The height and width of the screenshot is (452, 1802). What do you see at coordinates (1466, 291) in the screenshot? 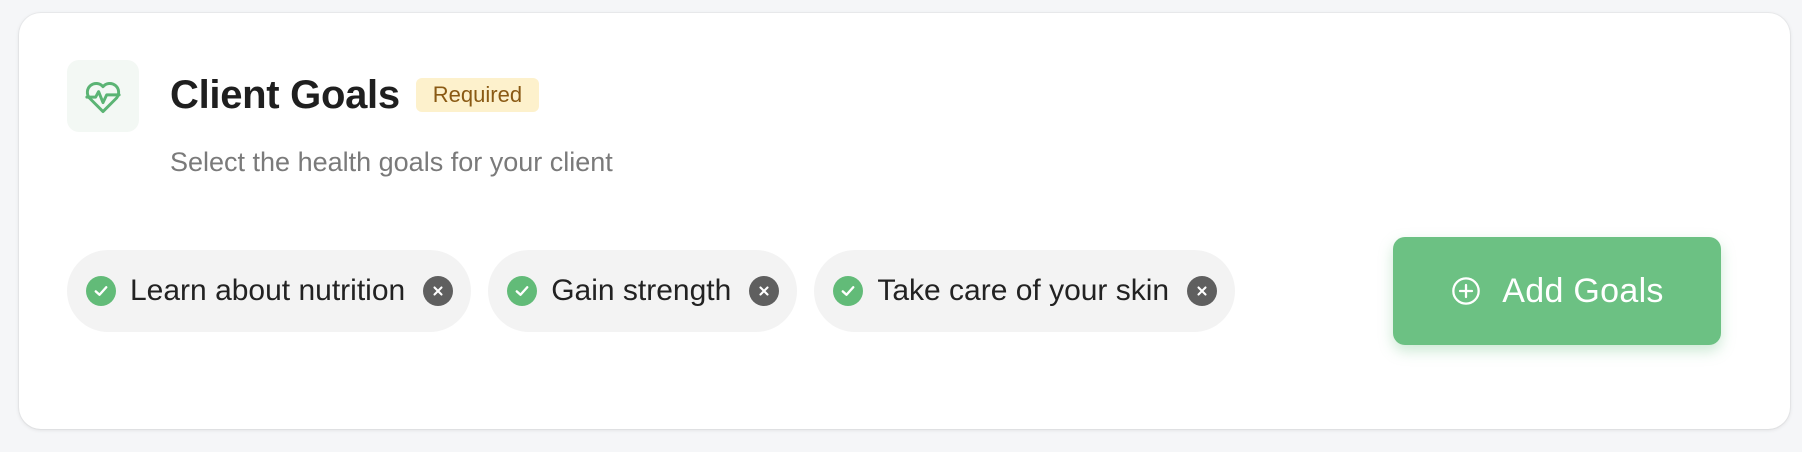
I see `plus-circle-icon` at bounding box center [1466, 291].